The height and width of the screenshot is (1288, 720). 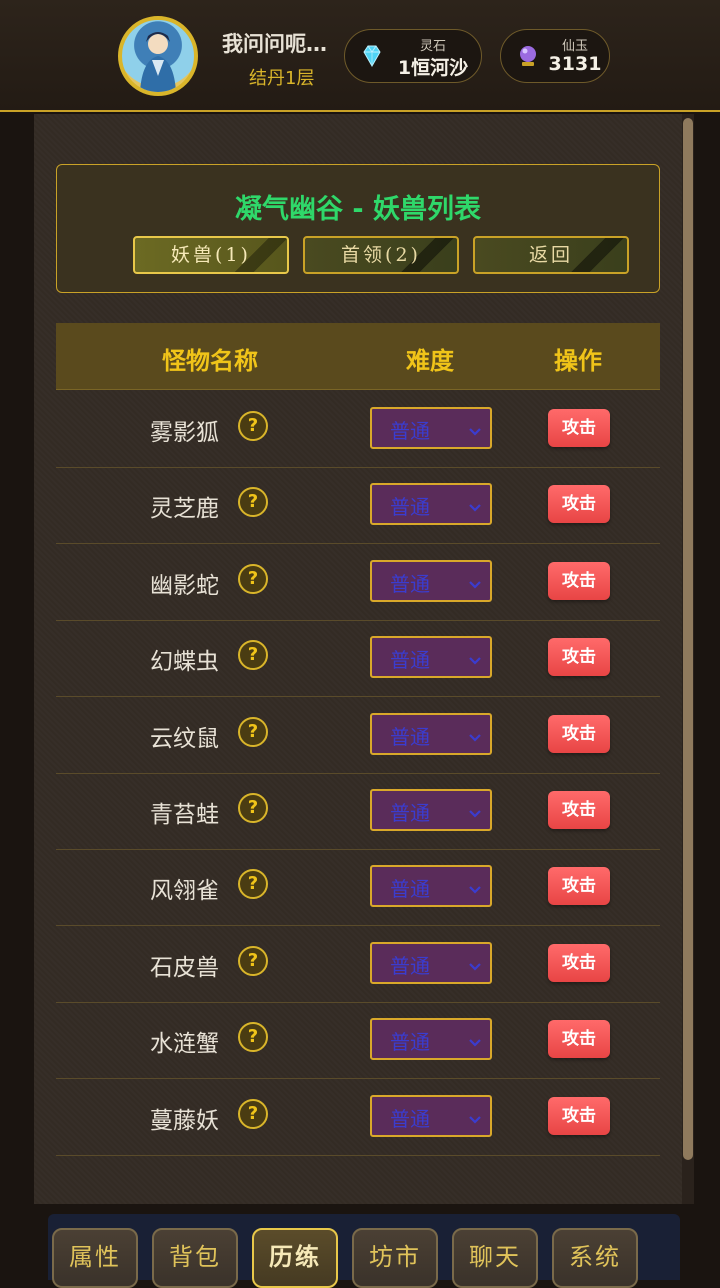 I want to click on table-row: 蔓藤妖? 普通 攻击, so click(x=358, y=1117).